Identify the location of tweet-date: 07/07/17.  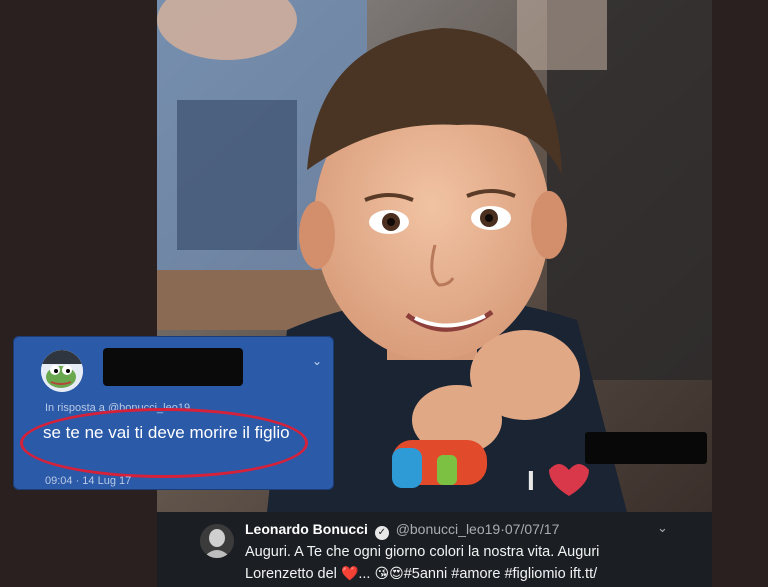
(532, 529).